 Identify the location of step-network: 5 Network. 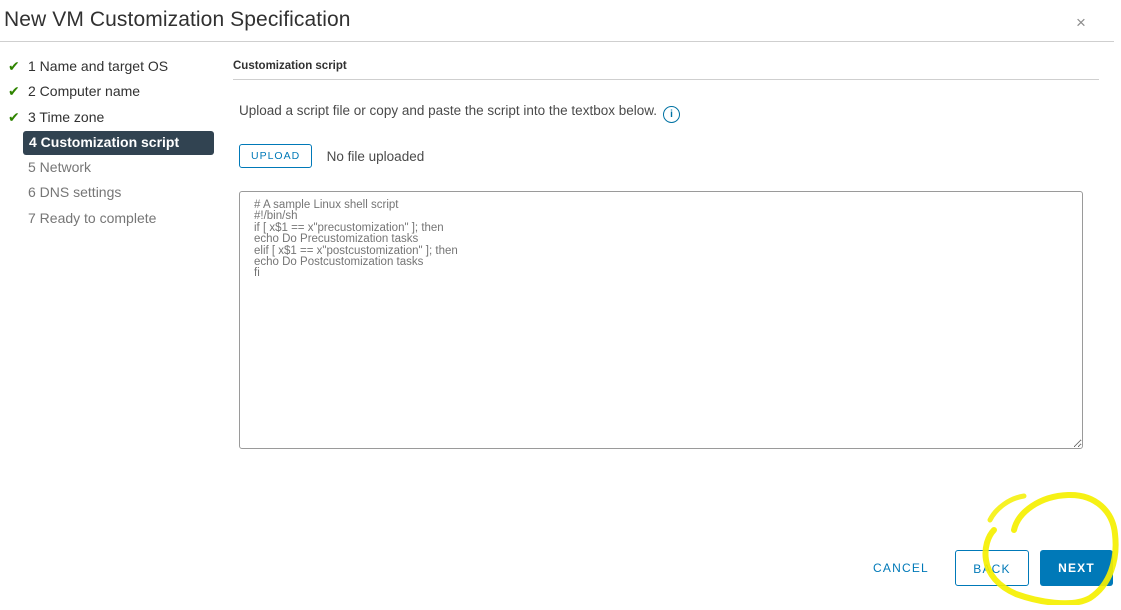
(113, 168).